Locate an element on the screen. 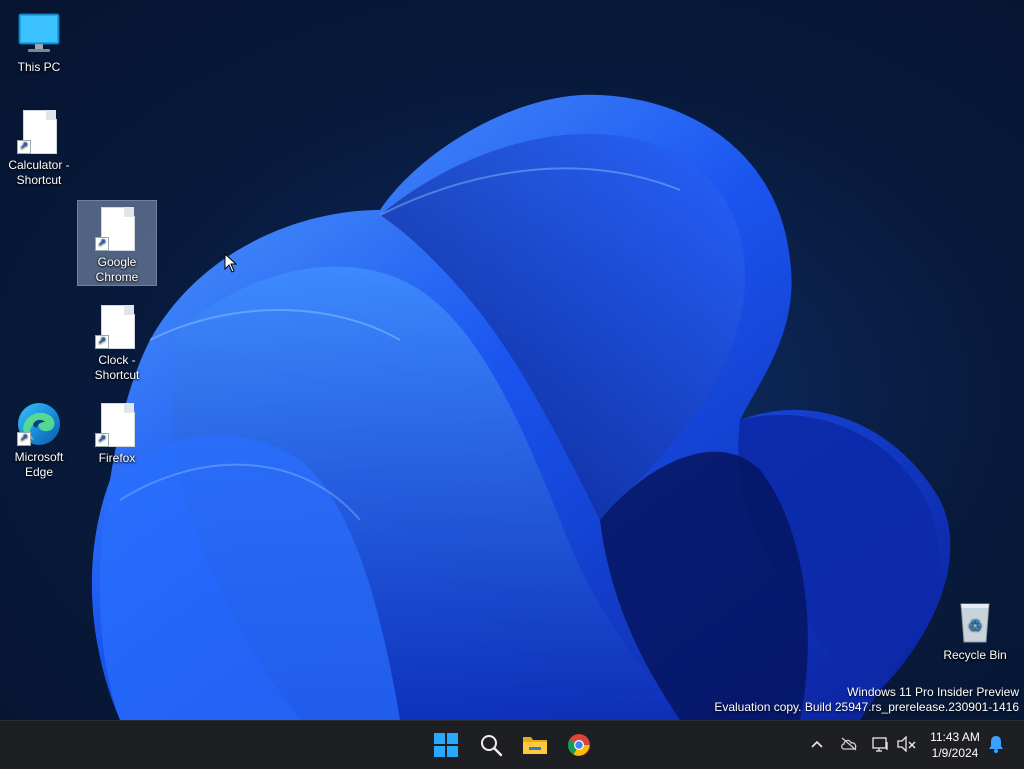  volume-muted-icon is located at coordinates (906, 744).